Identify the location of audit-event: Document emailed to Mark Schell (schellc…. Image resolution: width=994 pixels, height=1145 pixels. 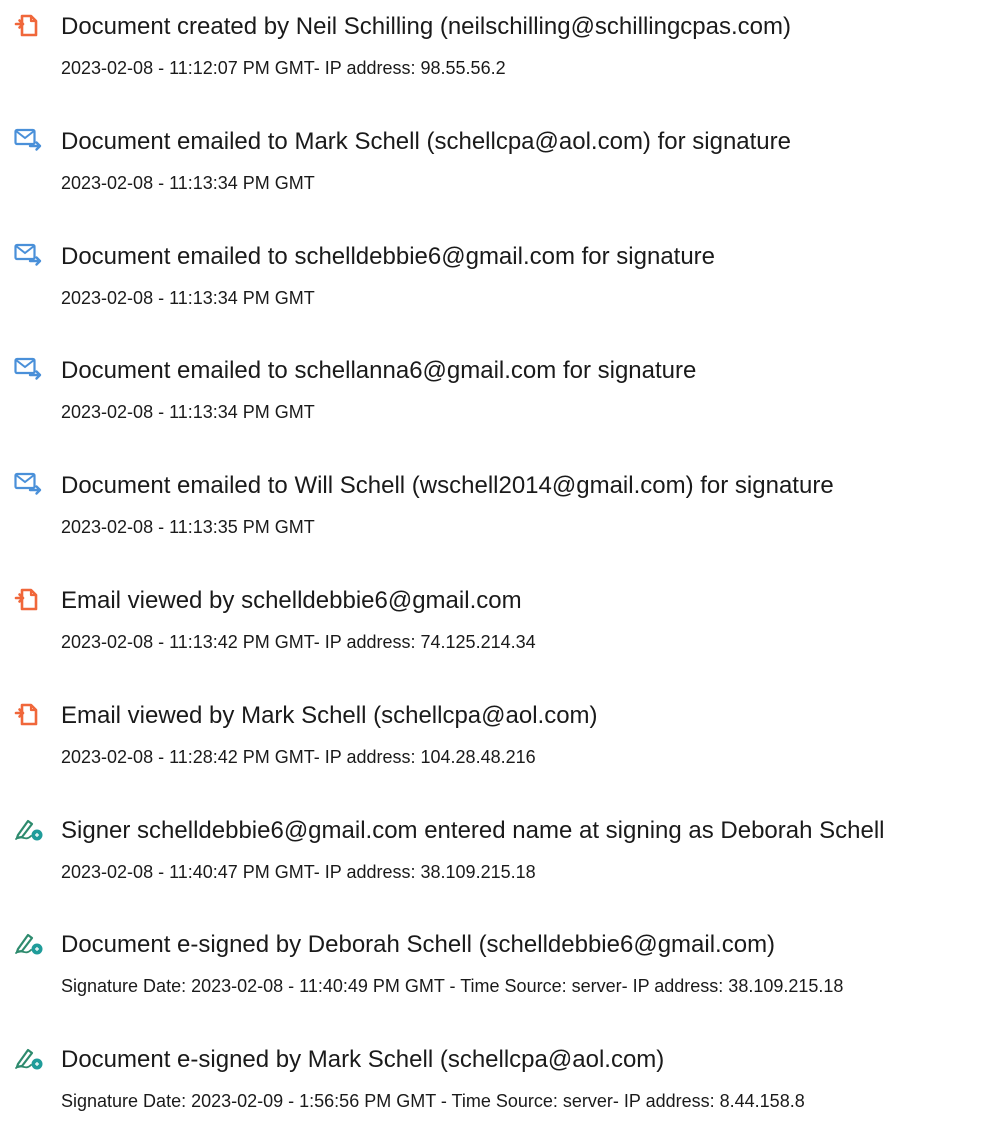
(497, 177).